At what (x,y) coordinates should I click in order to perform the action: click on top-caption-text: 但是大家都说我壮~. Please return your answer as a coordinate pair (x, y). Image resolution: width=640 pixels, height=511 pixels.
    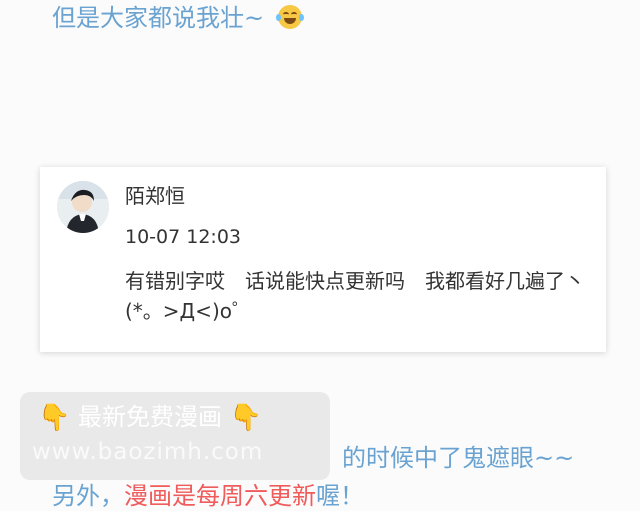
    Looking at the image, I should click on (158, 18).